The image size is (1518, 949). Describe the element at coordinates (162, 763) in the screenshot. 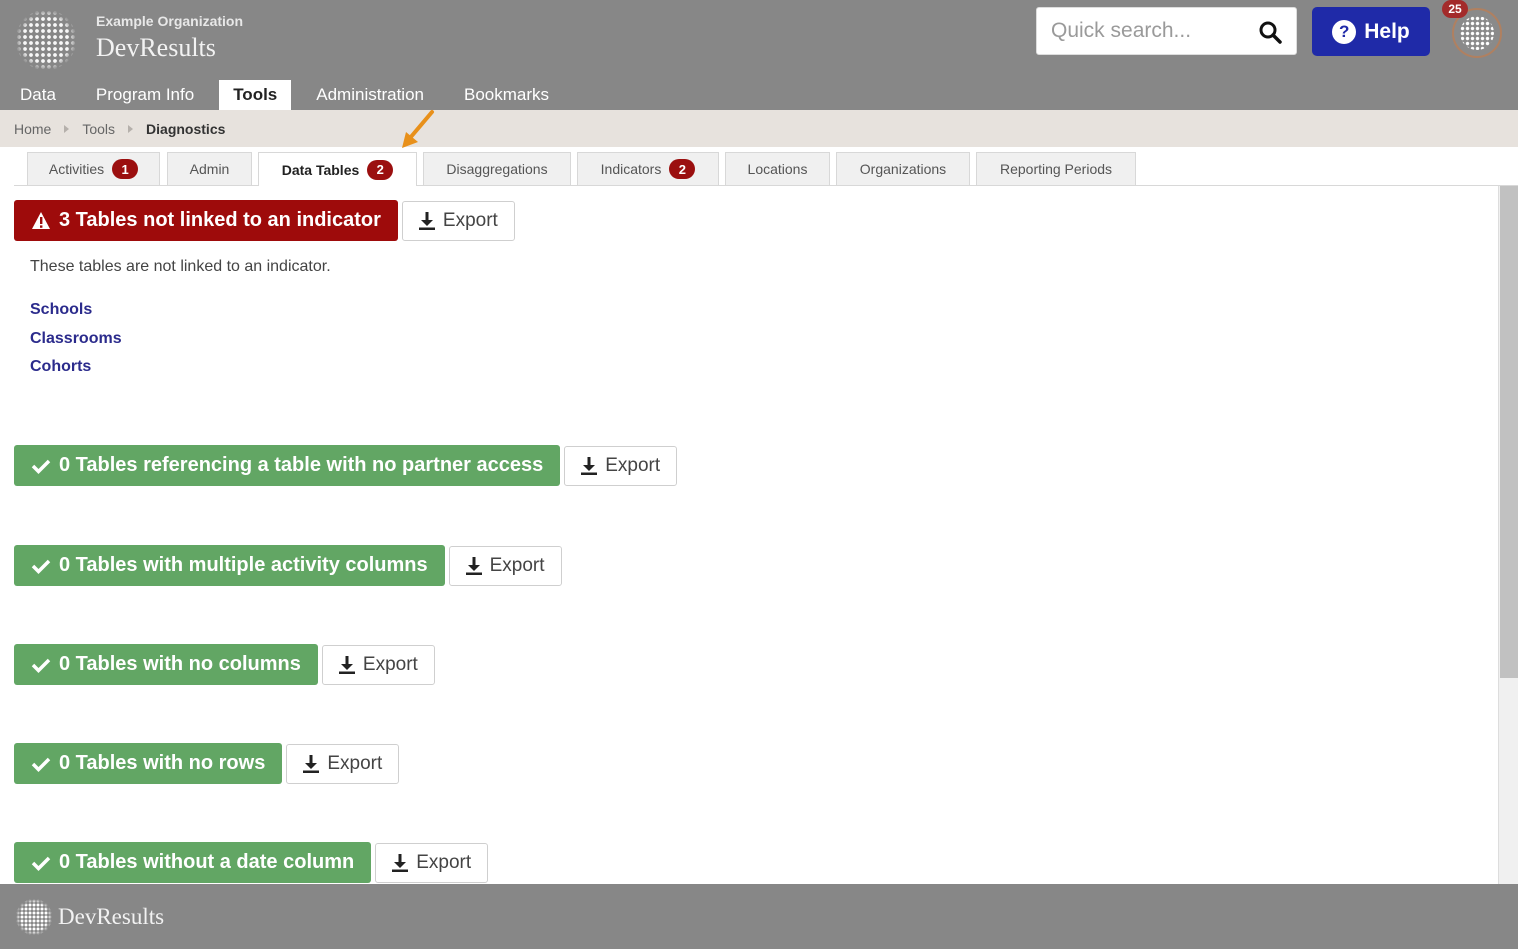

I see `status-label-text: 0 Tables with no rows` at that location.